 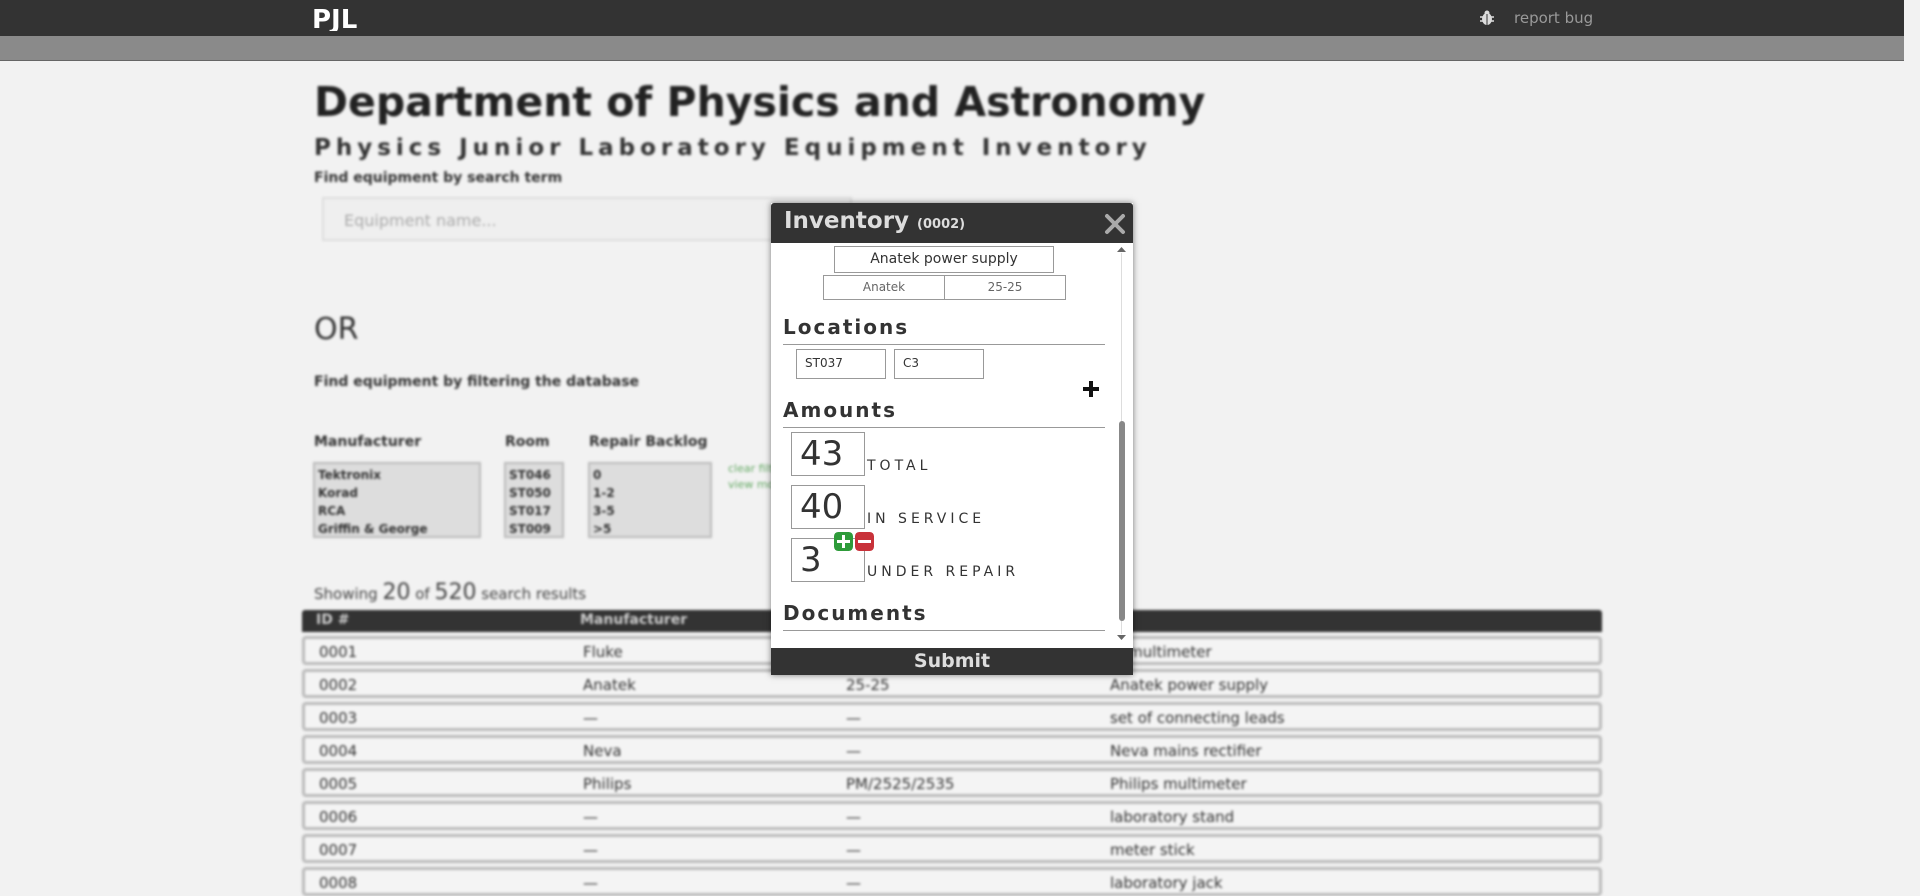 I want to click on under-repair-amount-field: 3, so click(x=828, y=560).